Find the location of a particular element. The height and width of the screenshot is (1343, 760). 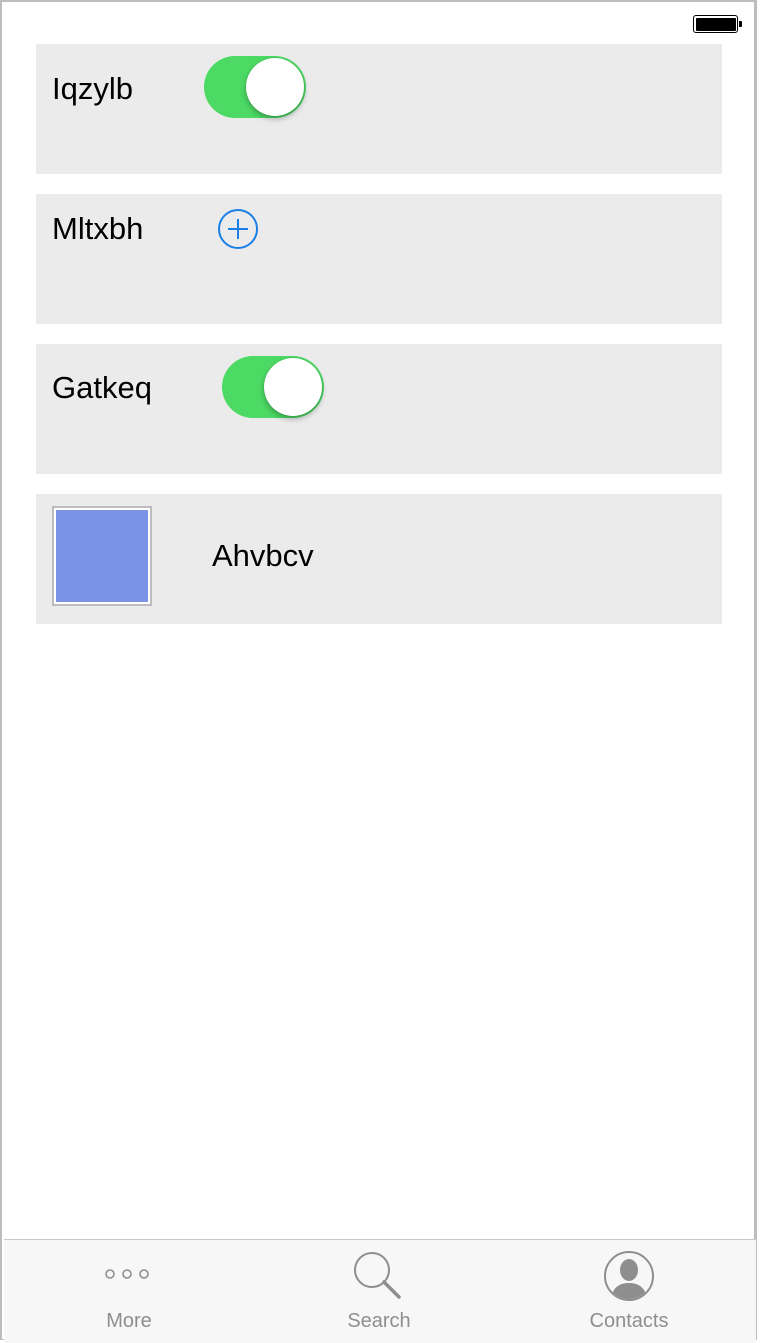

iqzylb-toggle is located at coordinates (255, 87).